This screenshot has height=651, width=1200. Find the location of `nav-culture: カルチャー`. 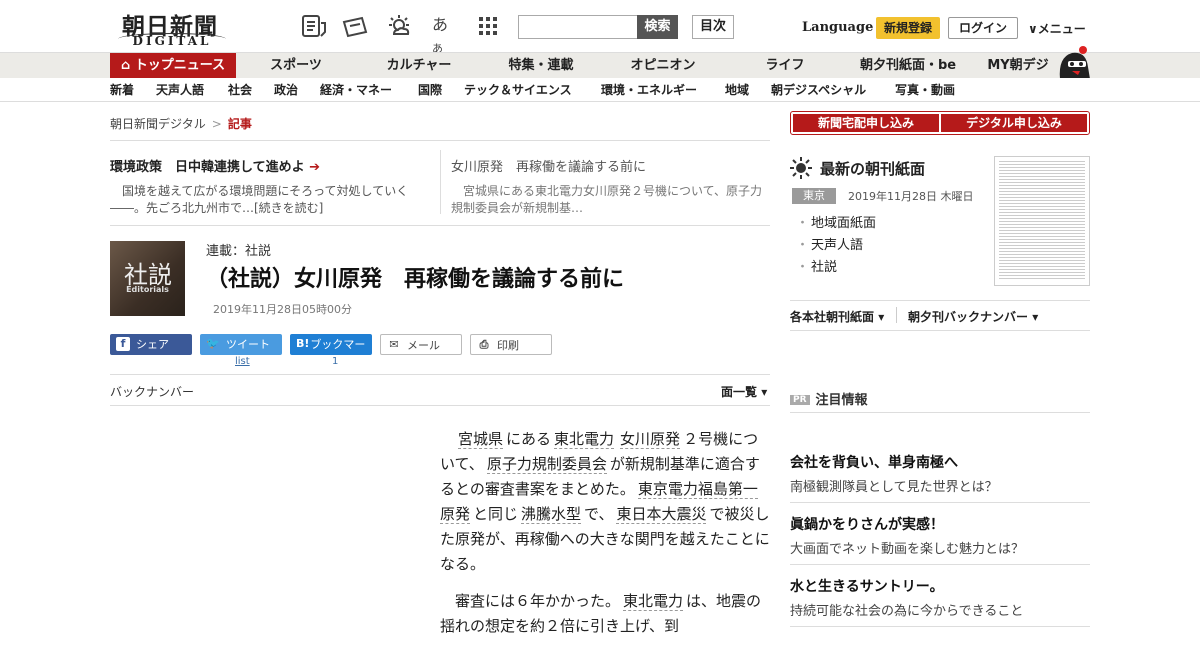

nav-culture: カルチャー is located at coordinates (419, 66).